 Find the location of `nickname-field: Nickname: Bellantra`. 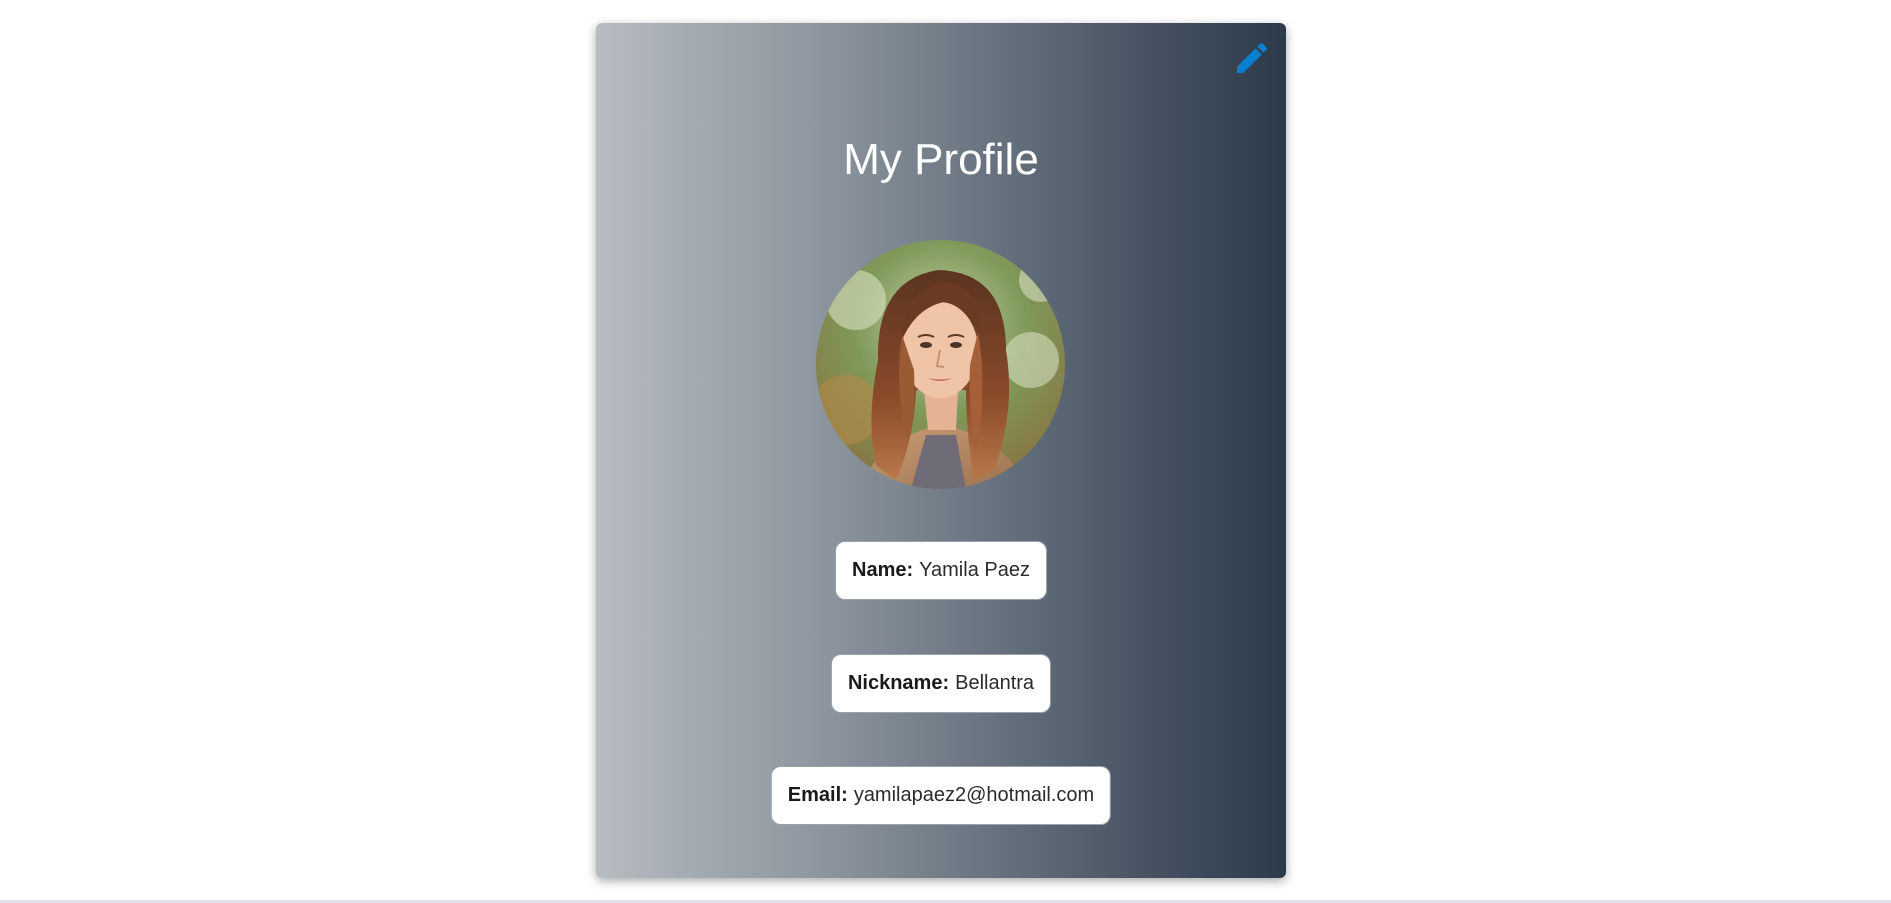

nickname-field: Nickname: Bellantra is located at coordinates (941, 683).